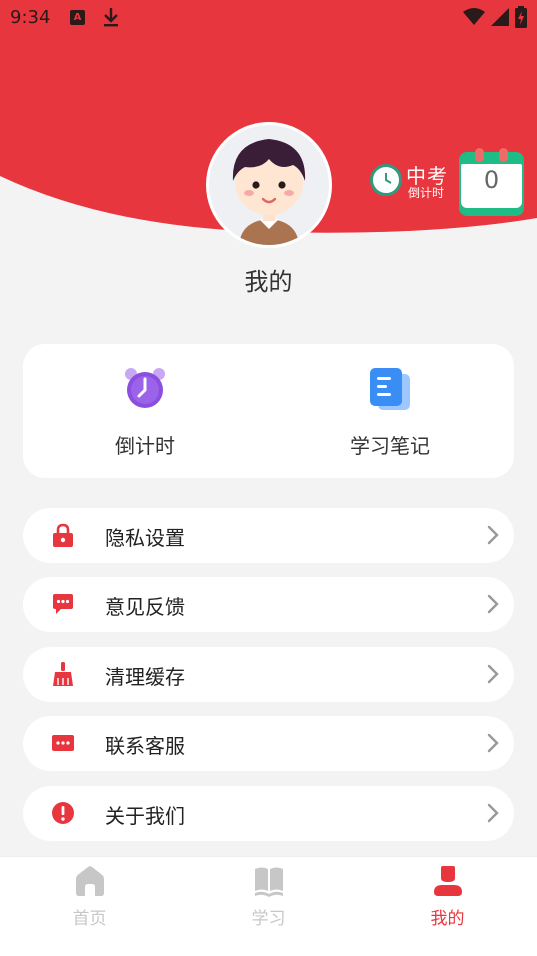 This screenshot has height=956, width=537. I want to click on notification-a-icon: A, so click(77, 17).